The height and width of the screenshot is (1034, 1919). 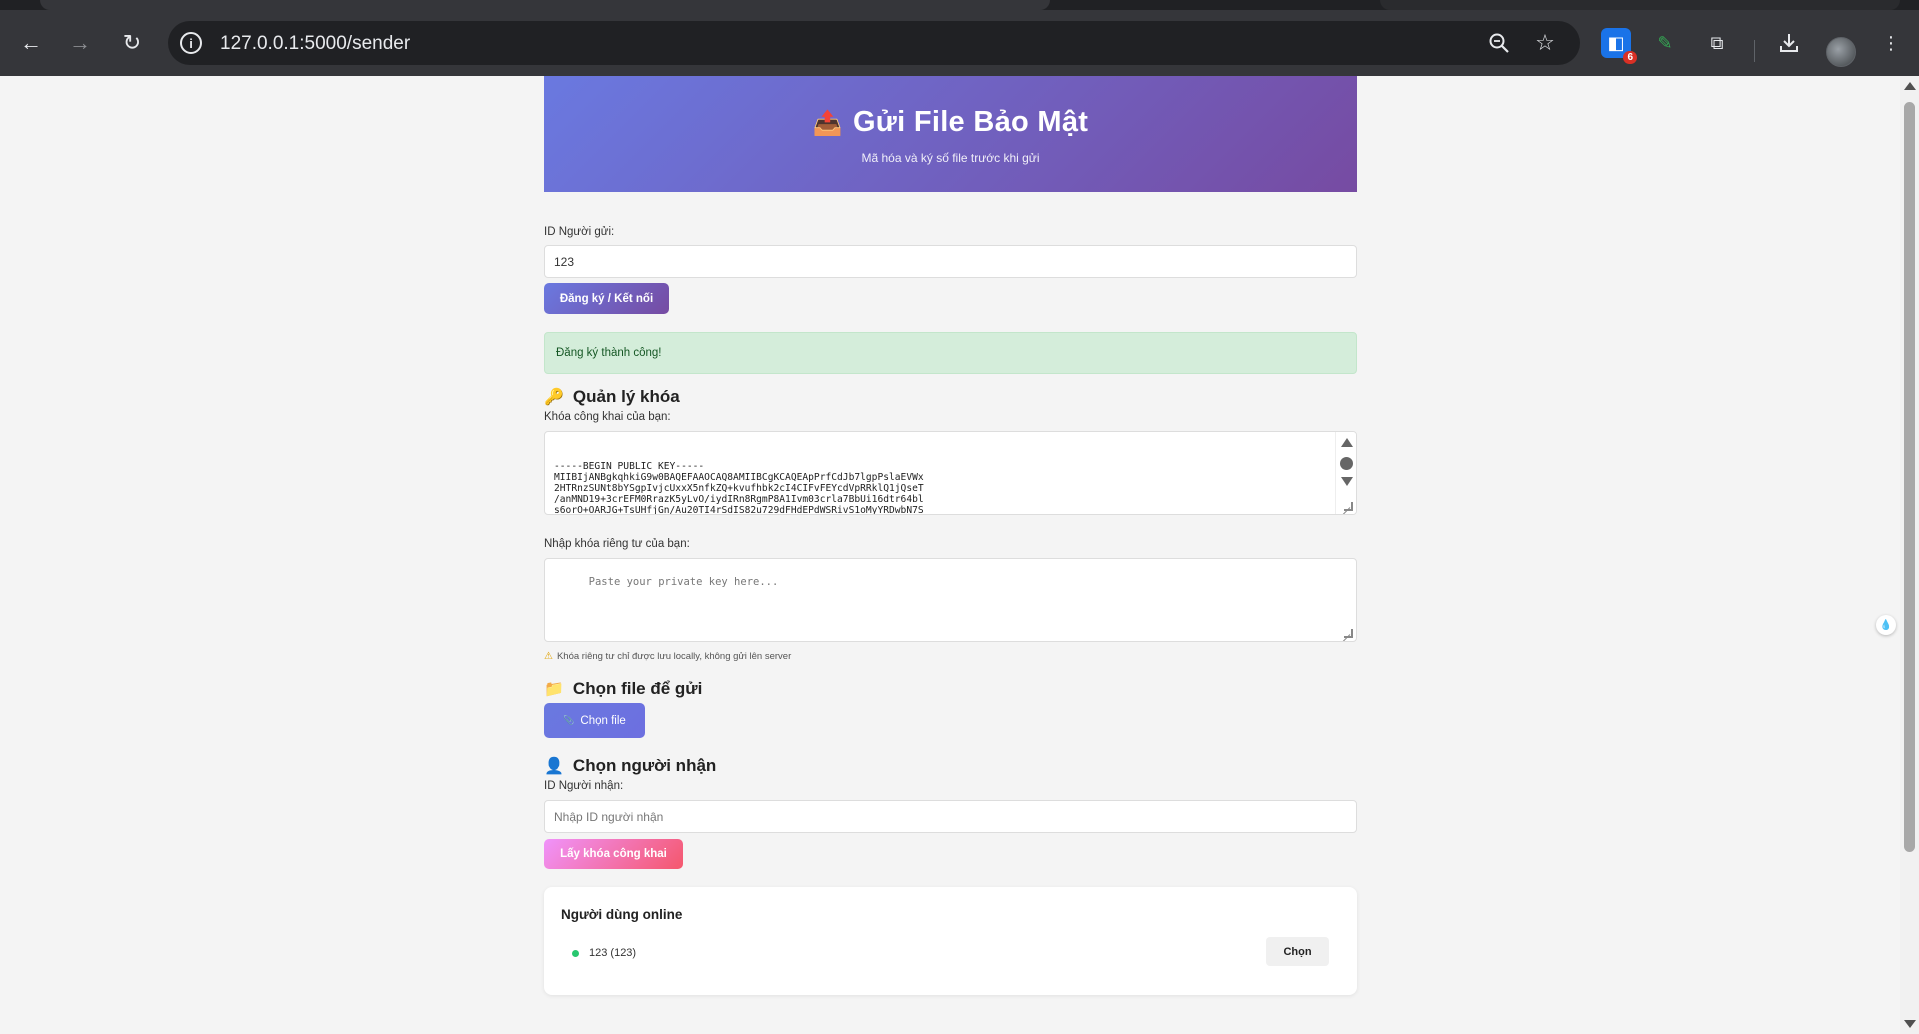 I want to click on user-icon: 👤, so click(x=554, y=766).